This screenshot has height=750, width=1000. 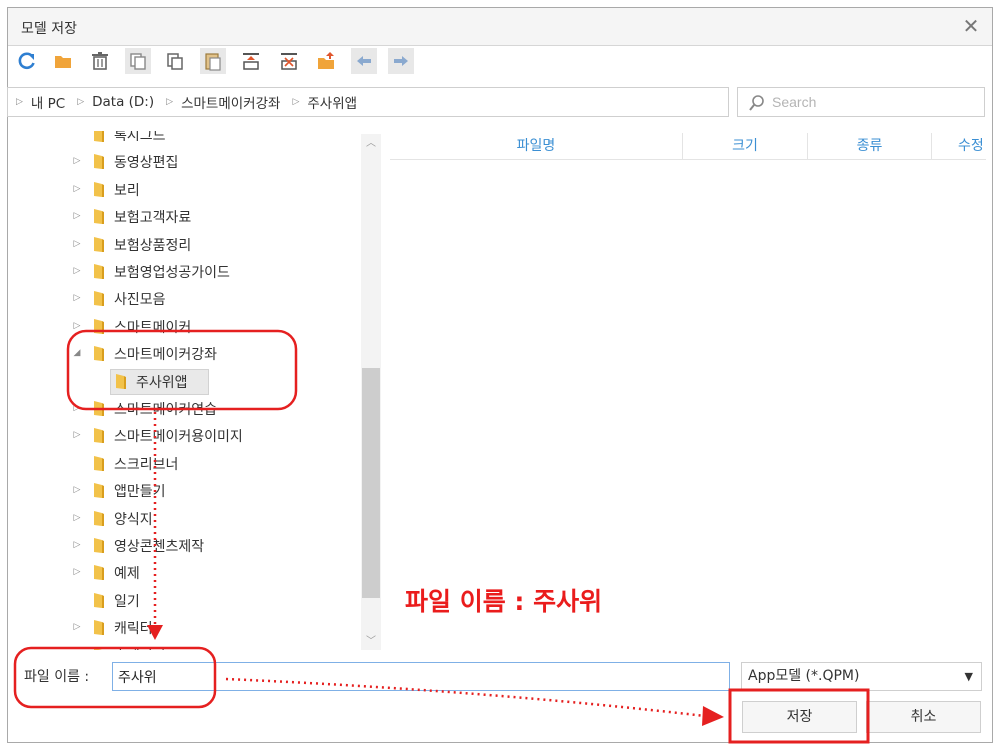 I want to click on tree-item: ▷ 예제, so click(x=184, y=572).